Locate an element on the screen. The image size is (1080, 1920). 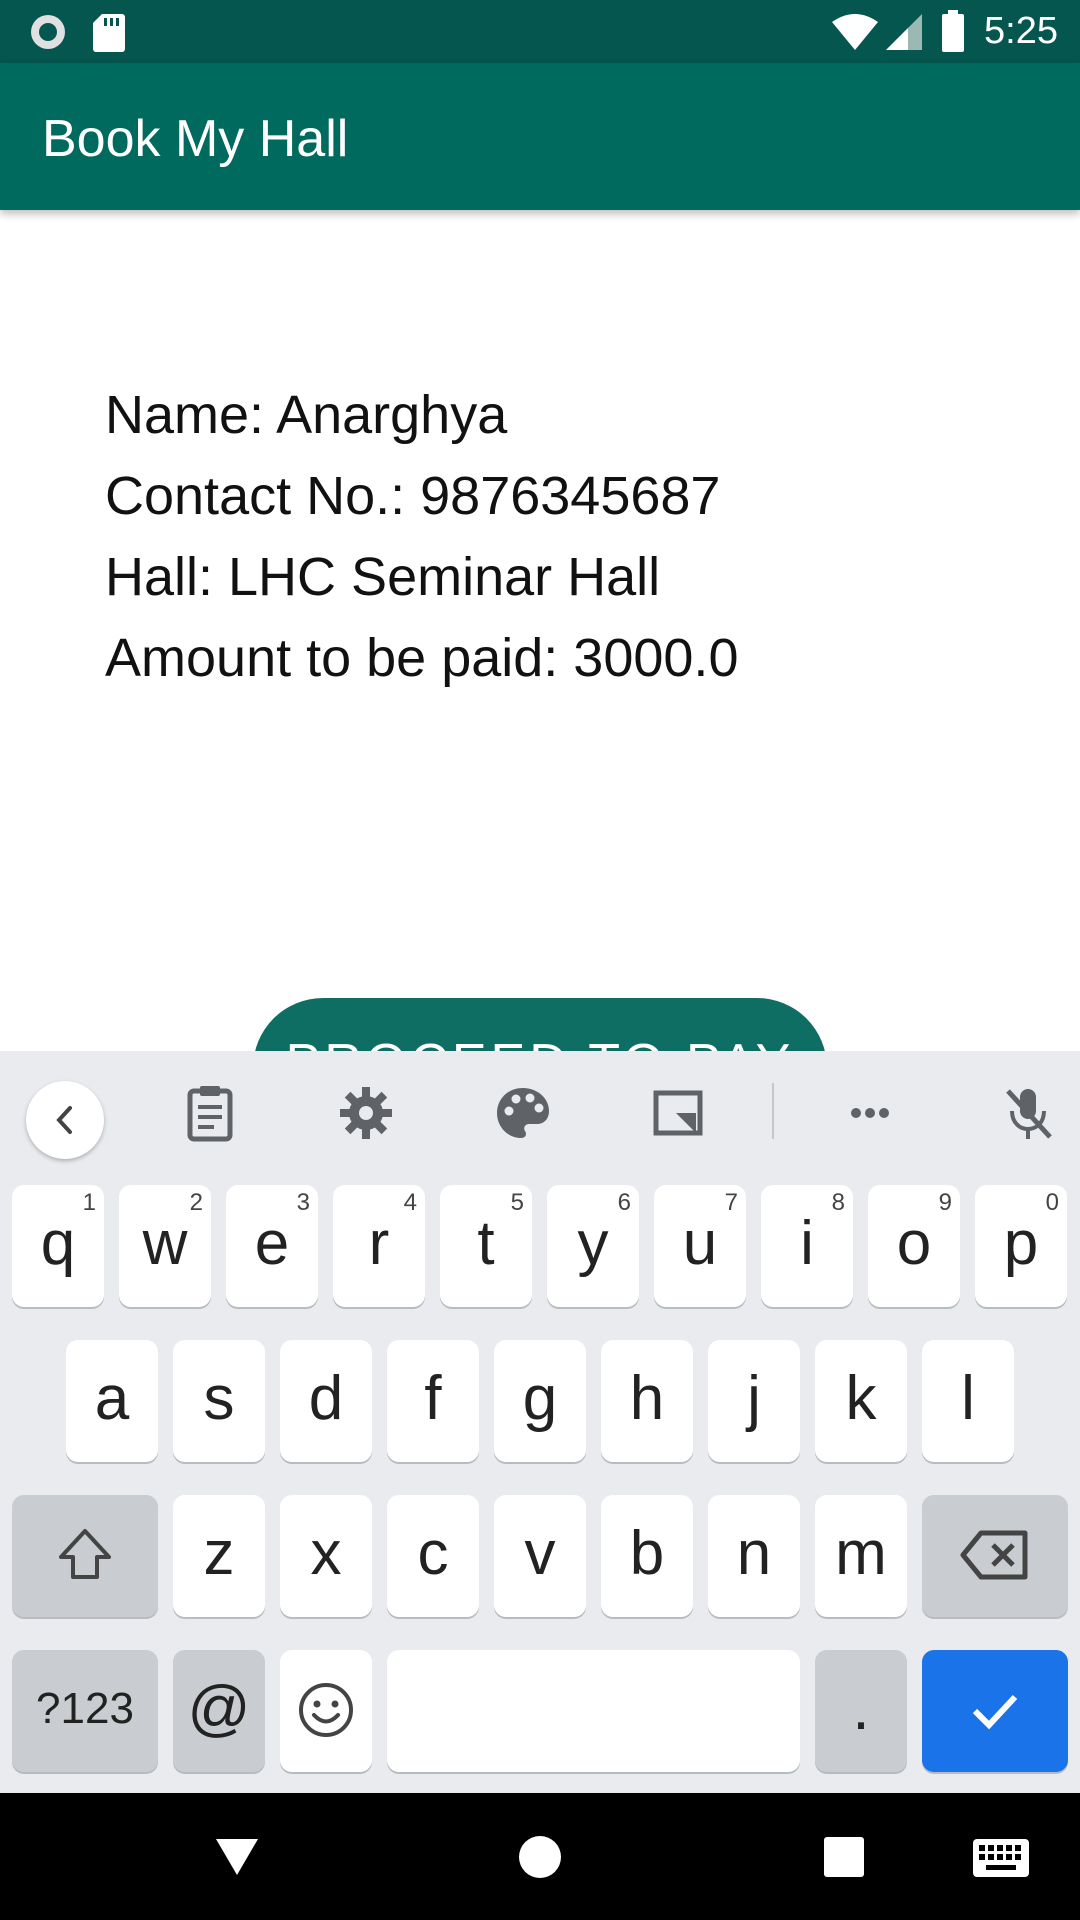
chevron-left-icon is located at coordinates (64, 1120).